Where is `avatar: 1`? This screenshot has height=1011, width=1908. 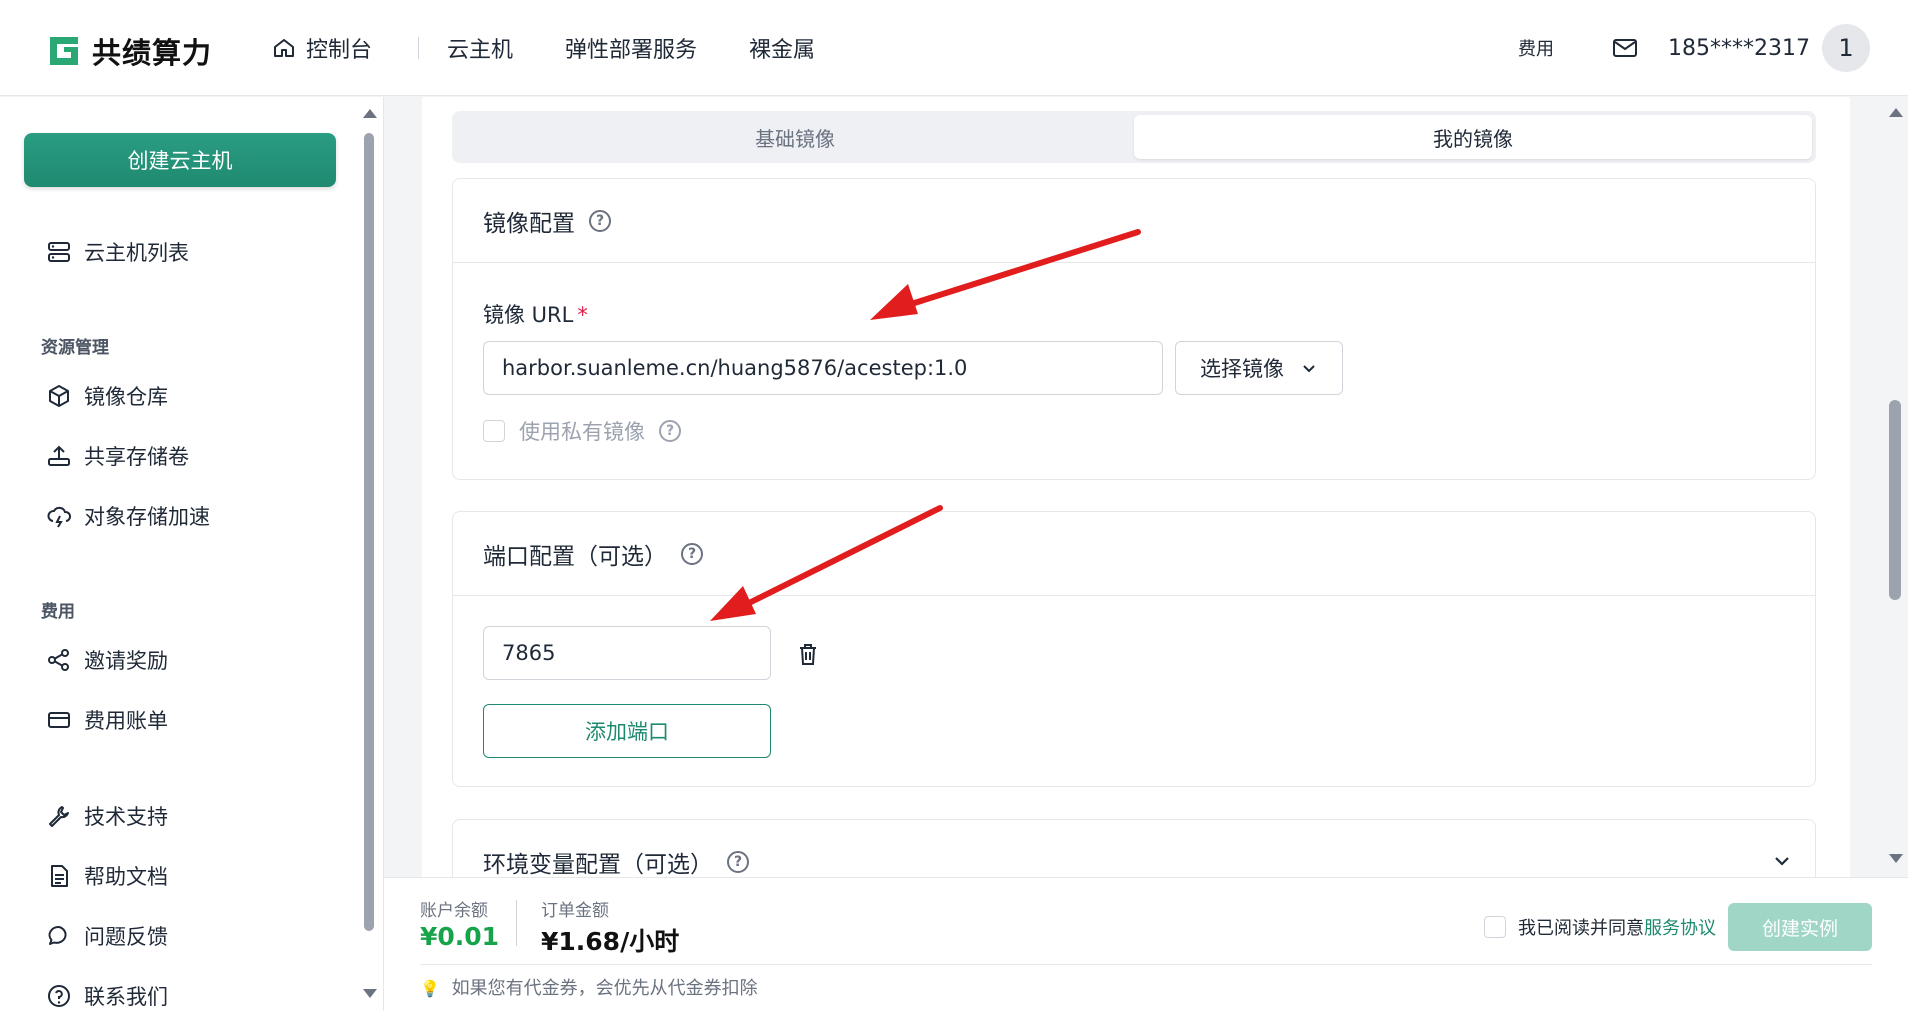 avatar: 1 is located at coordinates (1846, 48).